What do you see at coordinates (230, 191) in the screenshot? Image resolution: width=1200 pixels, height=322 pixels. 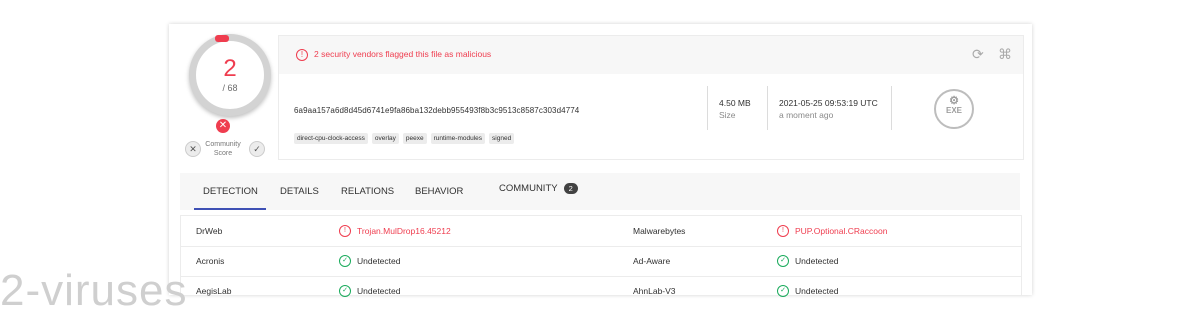 I see `tab-detection: DETECTION` at bounding box center [230, 191].